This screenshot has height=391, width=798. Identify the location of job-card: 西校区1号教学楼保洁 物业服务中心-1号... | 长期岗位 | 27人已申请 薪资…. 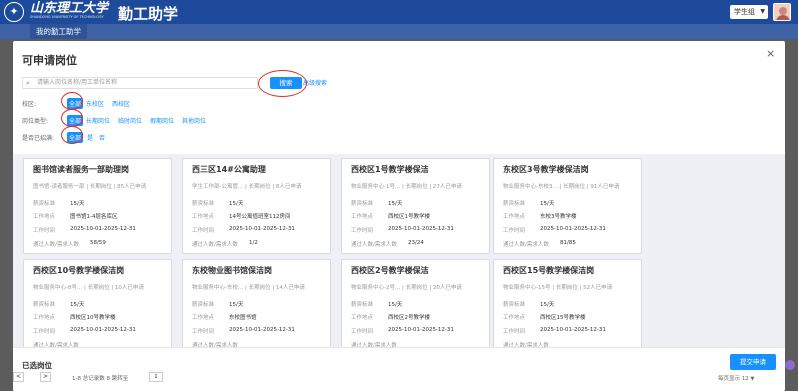
(415, 206).